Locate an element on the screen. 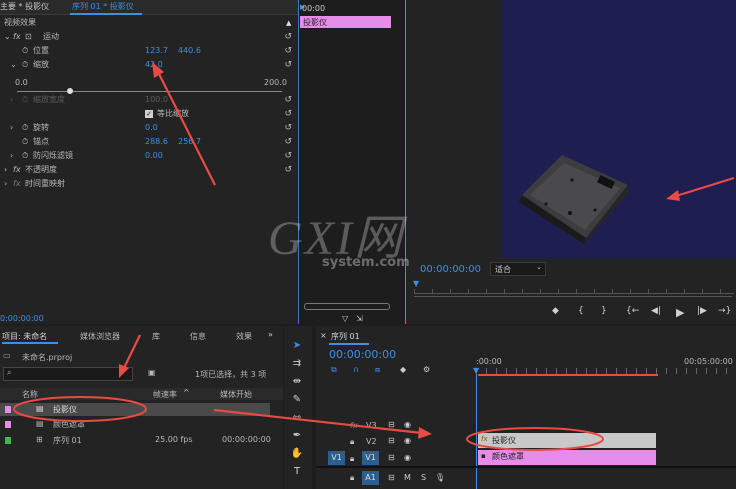 Image resolution: width=736 pixels, height=489 pixels. arrow-to-search-icon is located at coordinates (130, 356).